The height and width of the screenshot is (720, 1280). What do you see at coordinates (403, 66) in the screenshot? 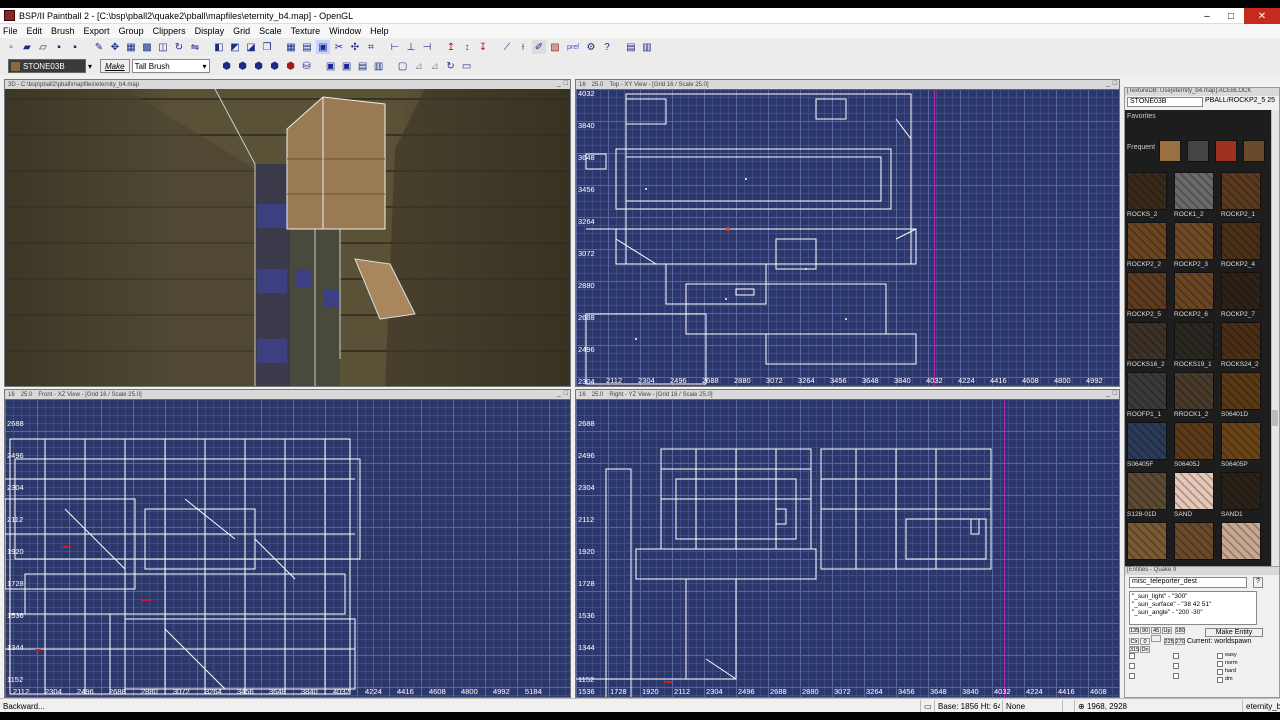
I see `frame-icon: ▢` at bounding box center [403, 66].